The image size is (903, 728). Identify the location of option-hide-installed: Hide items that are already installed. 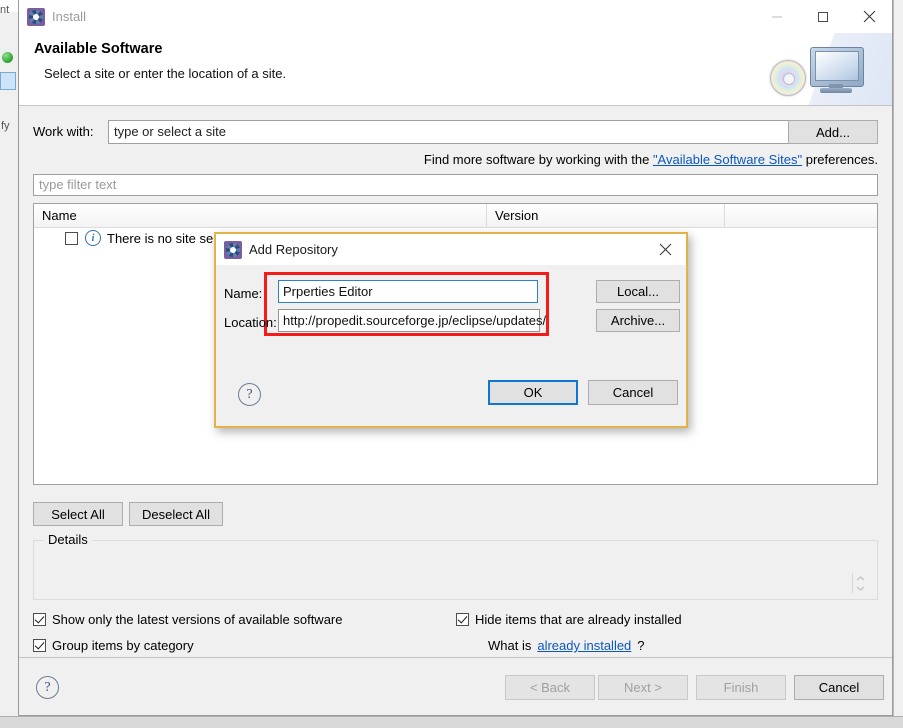
(569, 619).